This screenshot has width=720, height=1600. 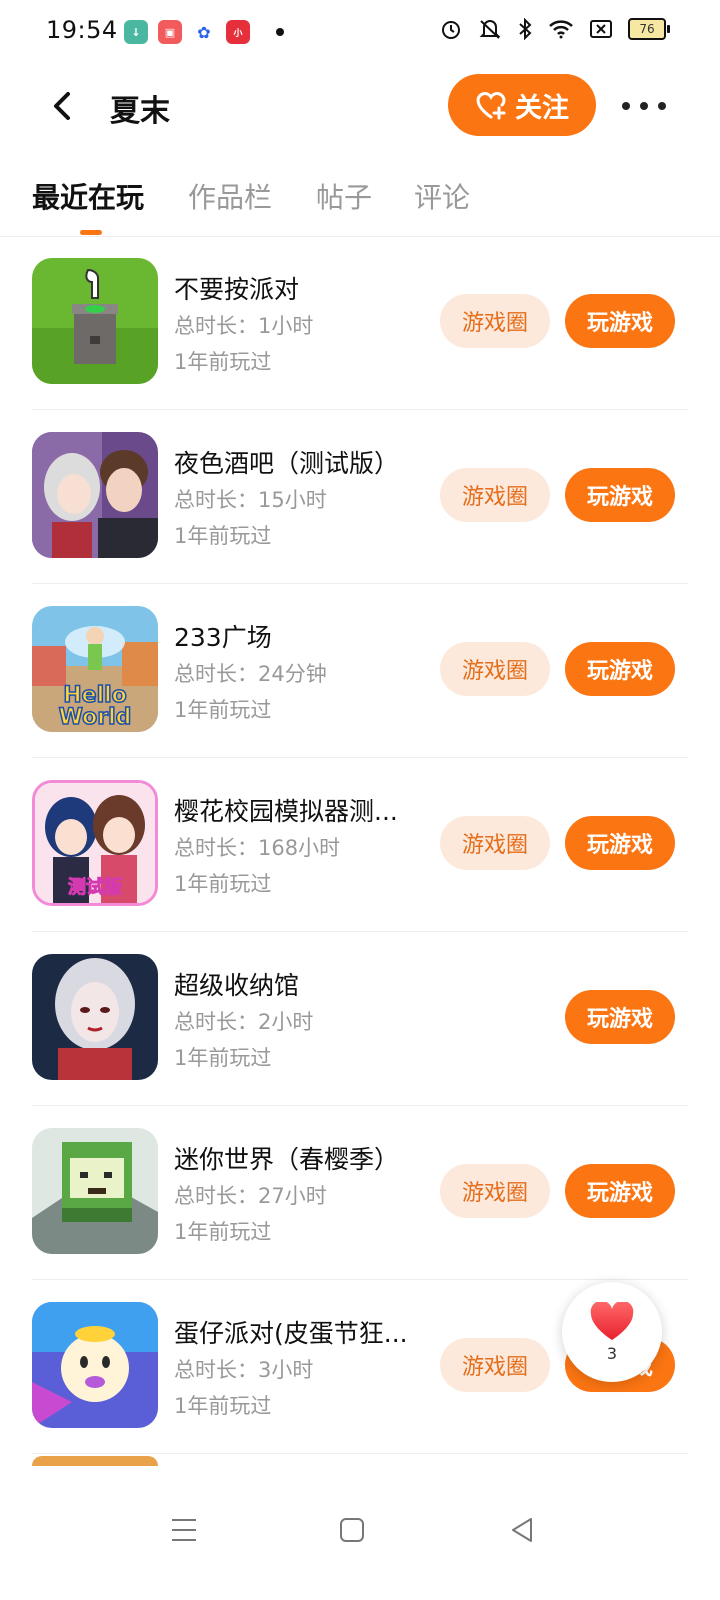 I want to click on game-title: 超级收纳馆, so click(x=237, y=985).